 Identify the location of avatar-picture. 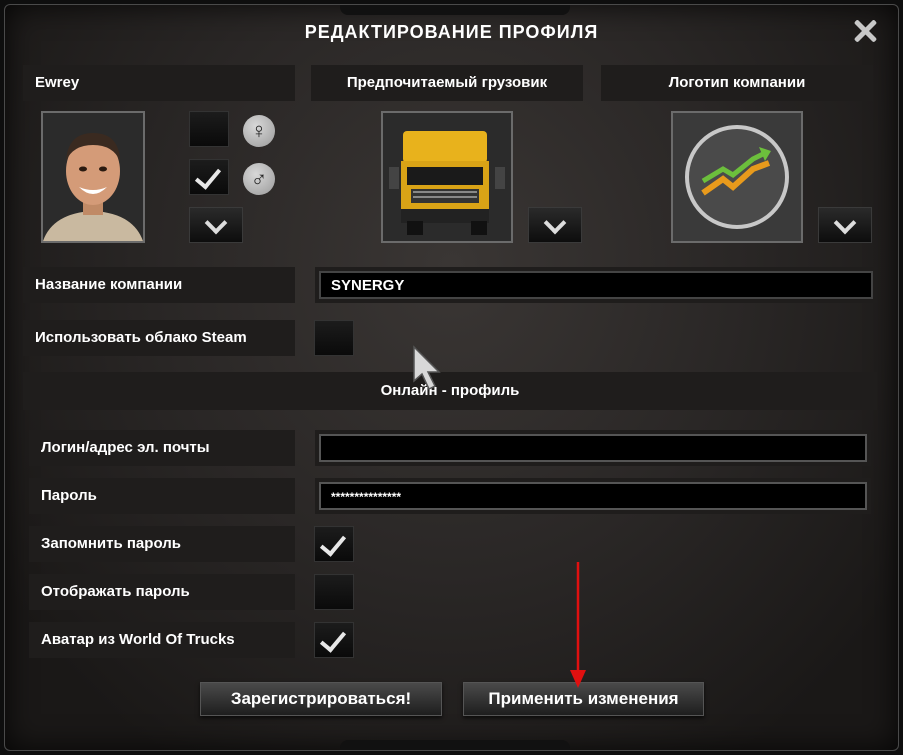
(93, 177).